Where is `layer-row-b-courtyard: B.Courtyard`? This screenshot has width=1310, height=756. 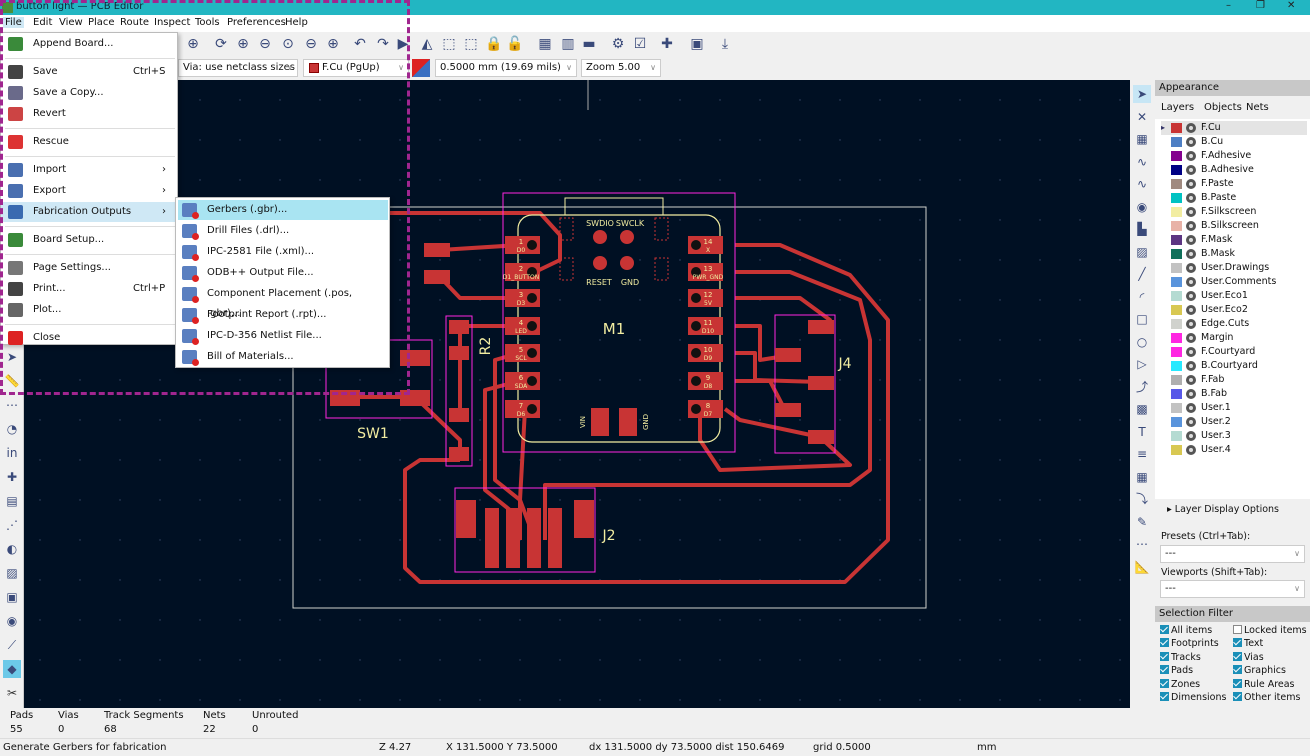
layer-row-b-courtyard: B.Courtyard is located at coordinates (1234, 366).